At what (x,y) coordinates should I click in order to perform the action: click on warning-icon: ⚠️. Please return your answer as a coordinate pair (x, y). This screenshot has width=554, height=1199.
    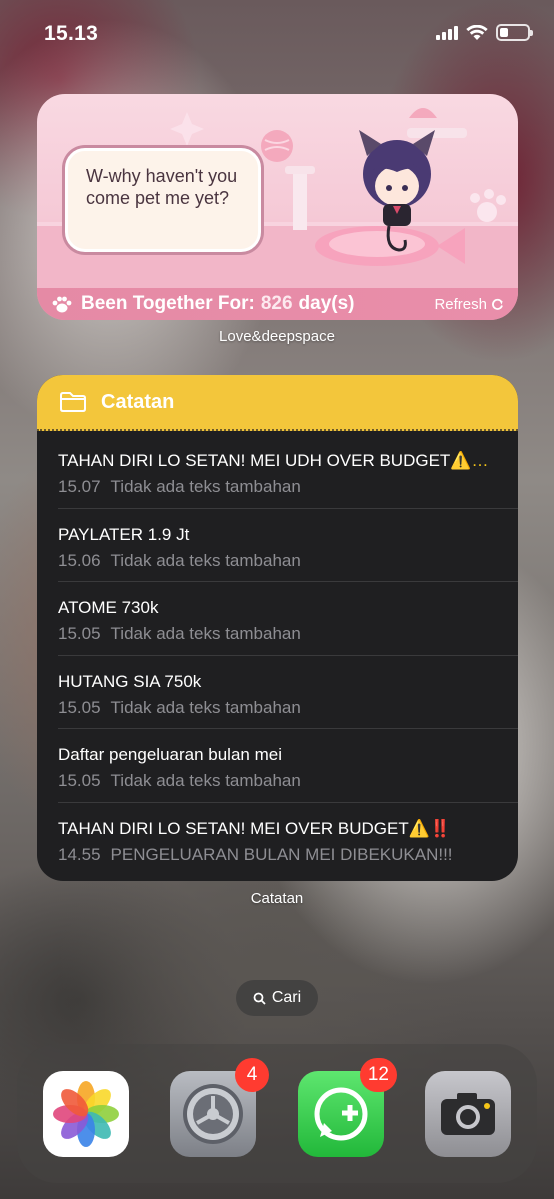
    Looking at the image, I should click on (419, 828).